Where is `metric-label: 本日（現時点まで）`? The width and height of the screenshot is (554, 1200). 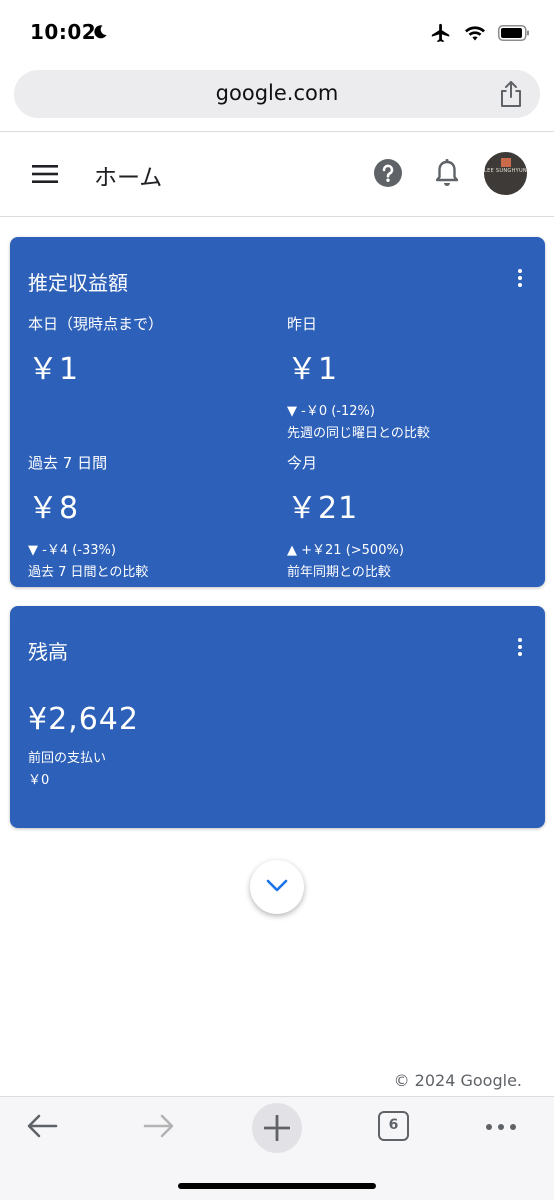
metric-label: 本日（現時点まで） is located at coordinates (96, 324).